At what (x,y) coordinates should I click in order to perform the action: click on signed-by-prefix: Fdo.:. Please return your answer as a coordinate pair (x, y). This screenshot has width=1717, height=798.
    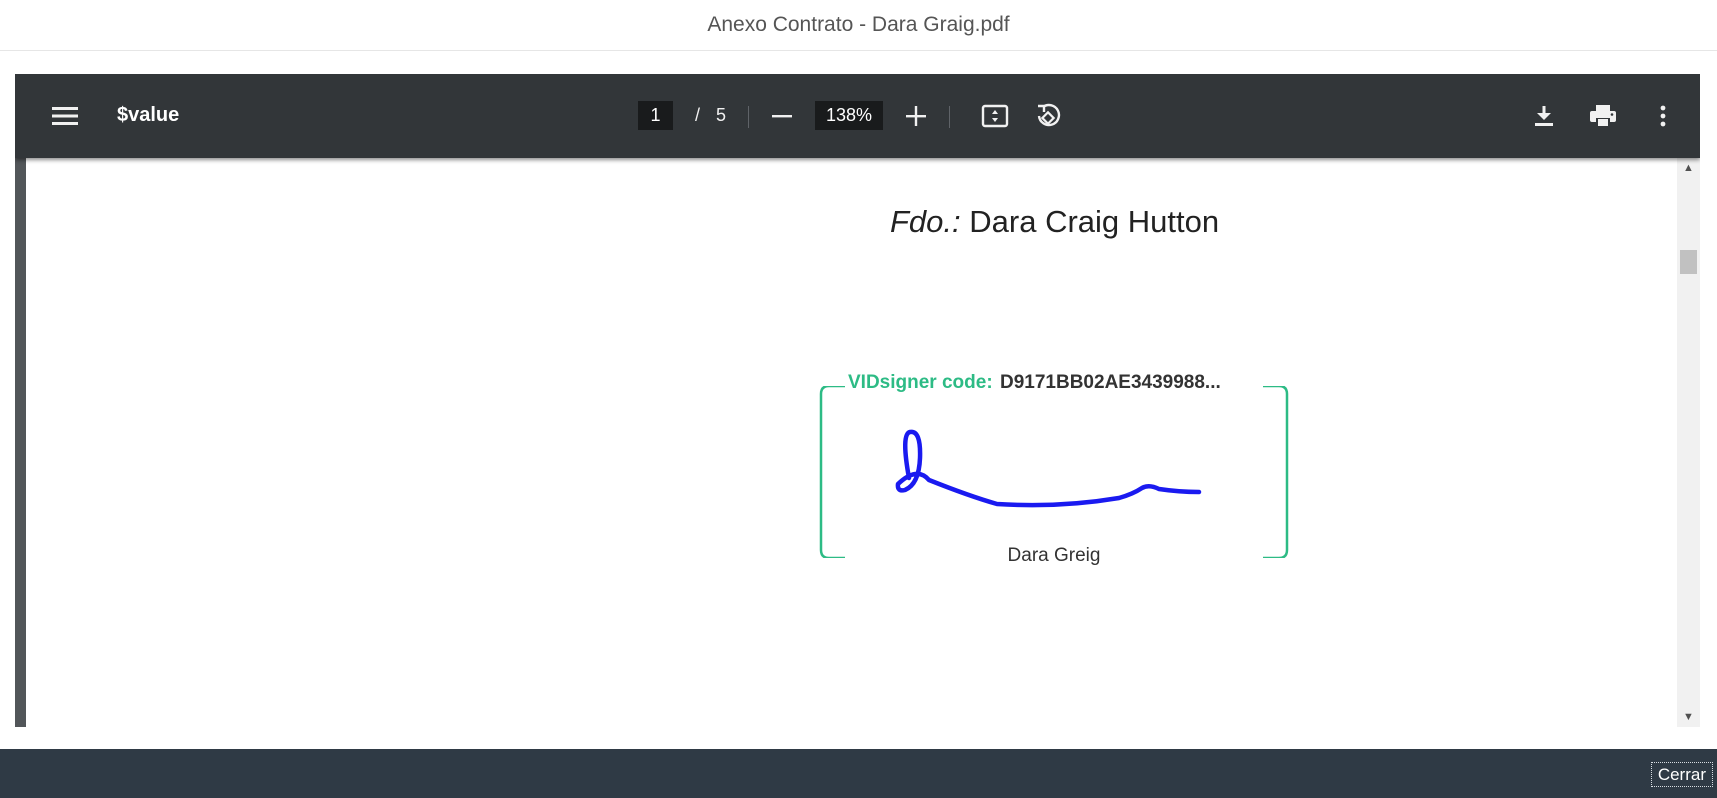
    Looking at the image, I should click on (925, 221).